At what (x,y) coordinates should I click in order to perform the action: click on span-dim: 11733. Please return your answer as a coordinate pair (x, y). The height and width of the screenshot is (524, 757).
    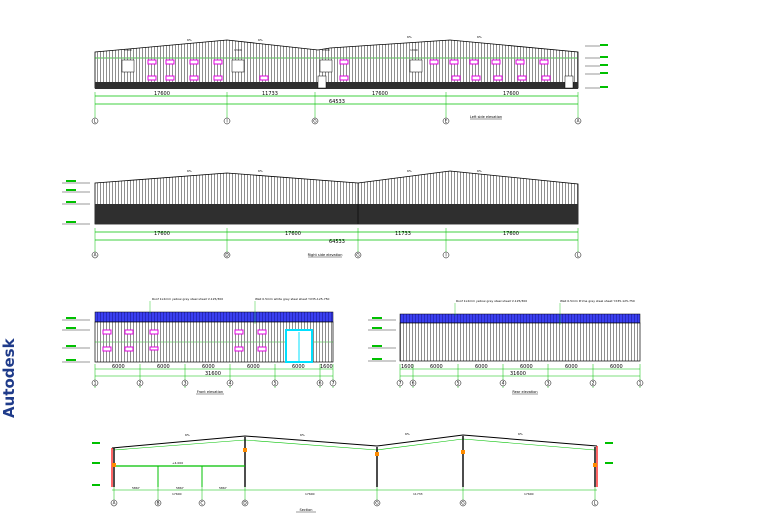
    Looking at the image, I should click on (418, 494).